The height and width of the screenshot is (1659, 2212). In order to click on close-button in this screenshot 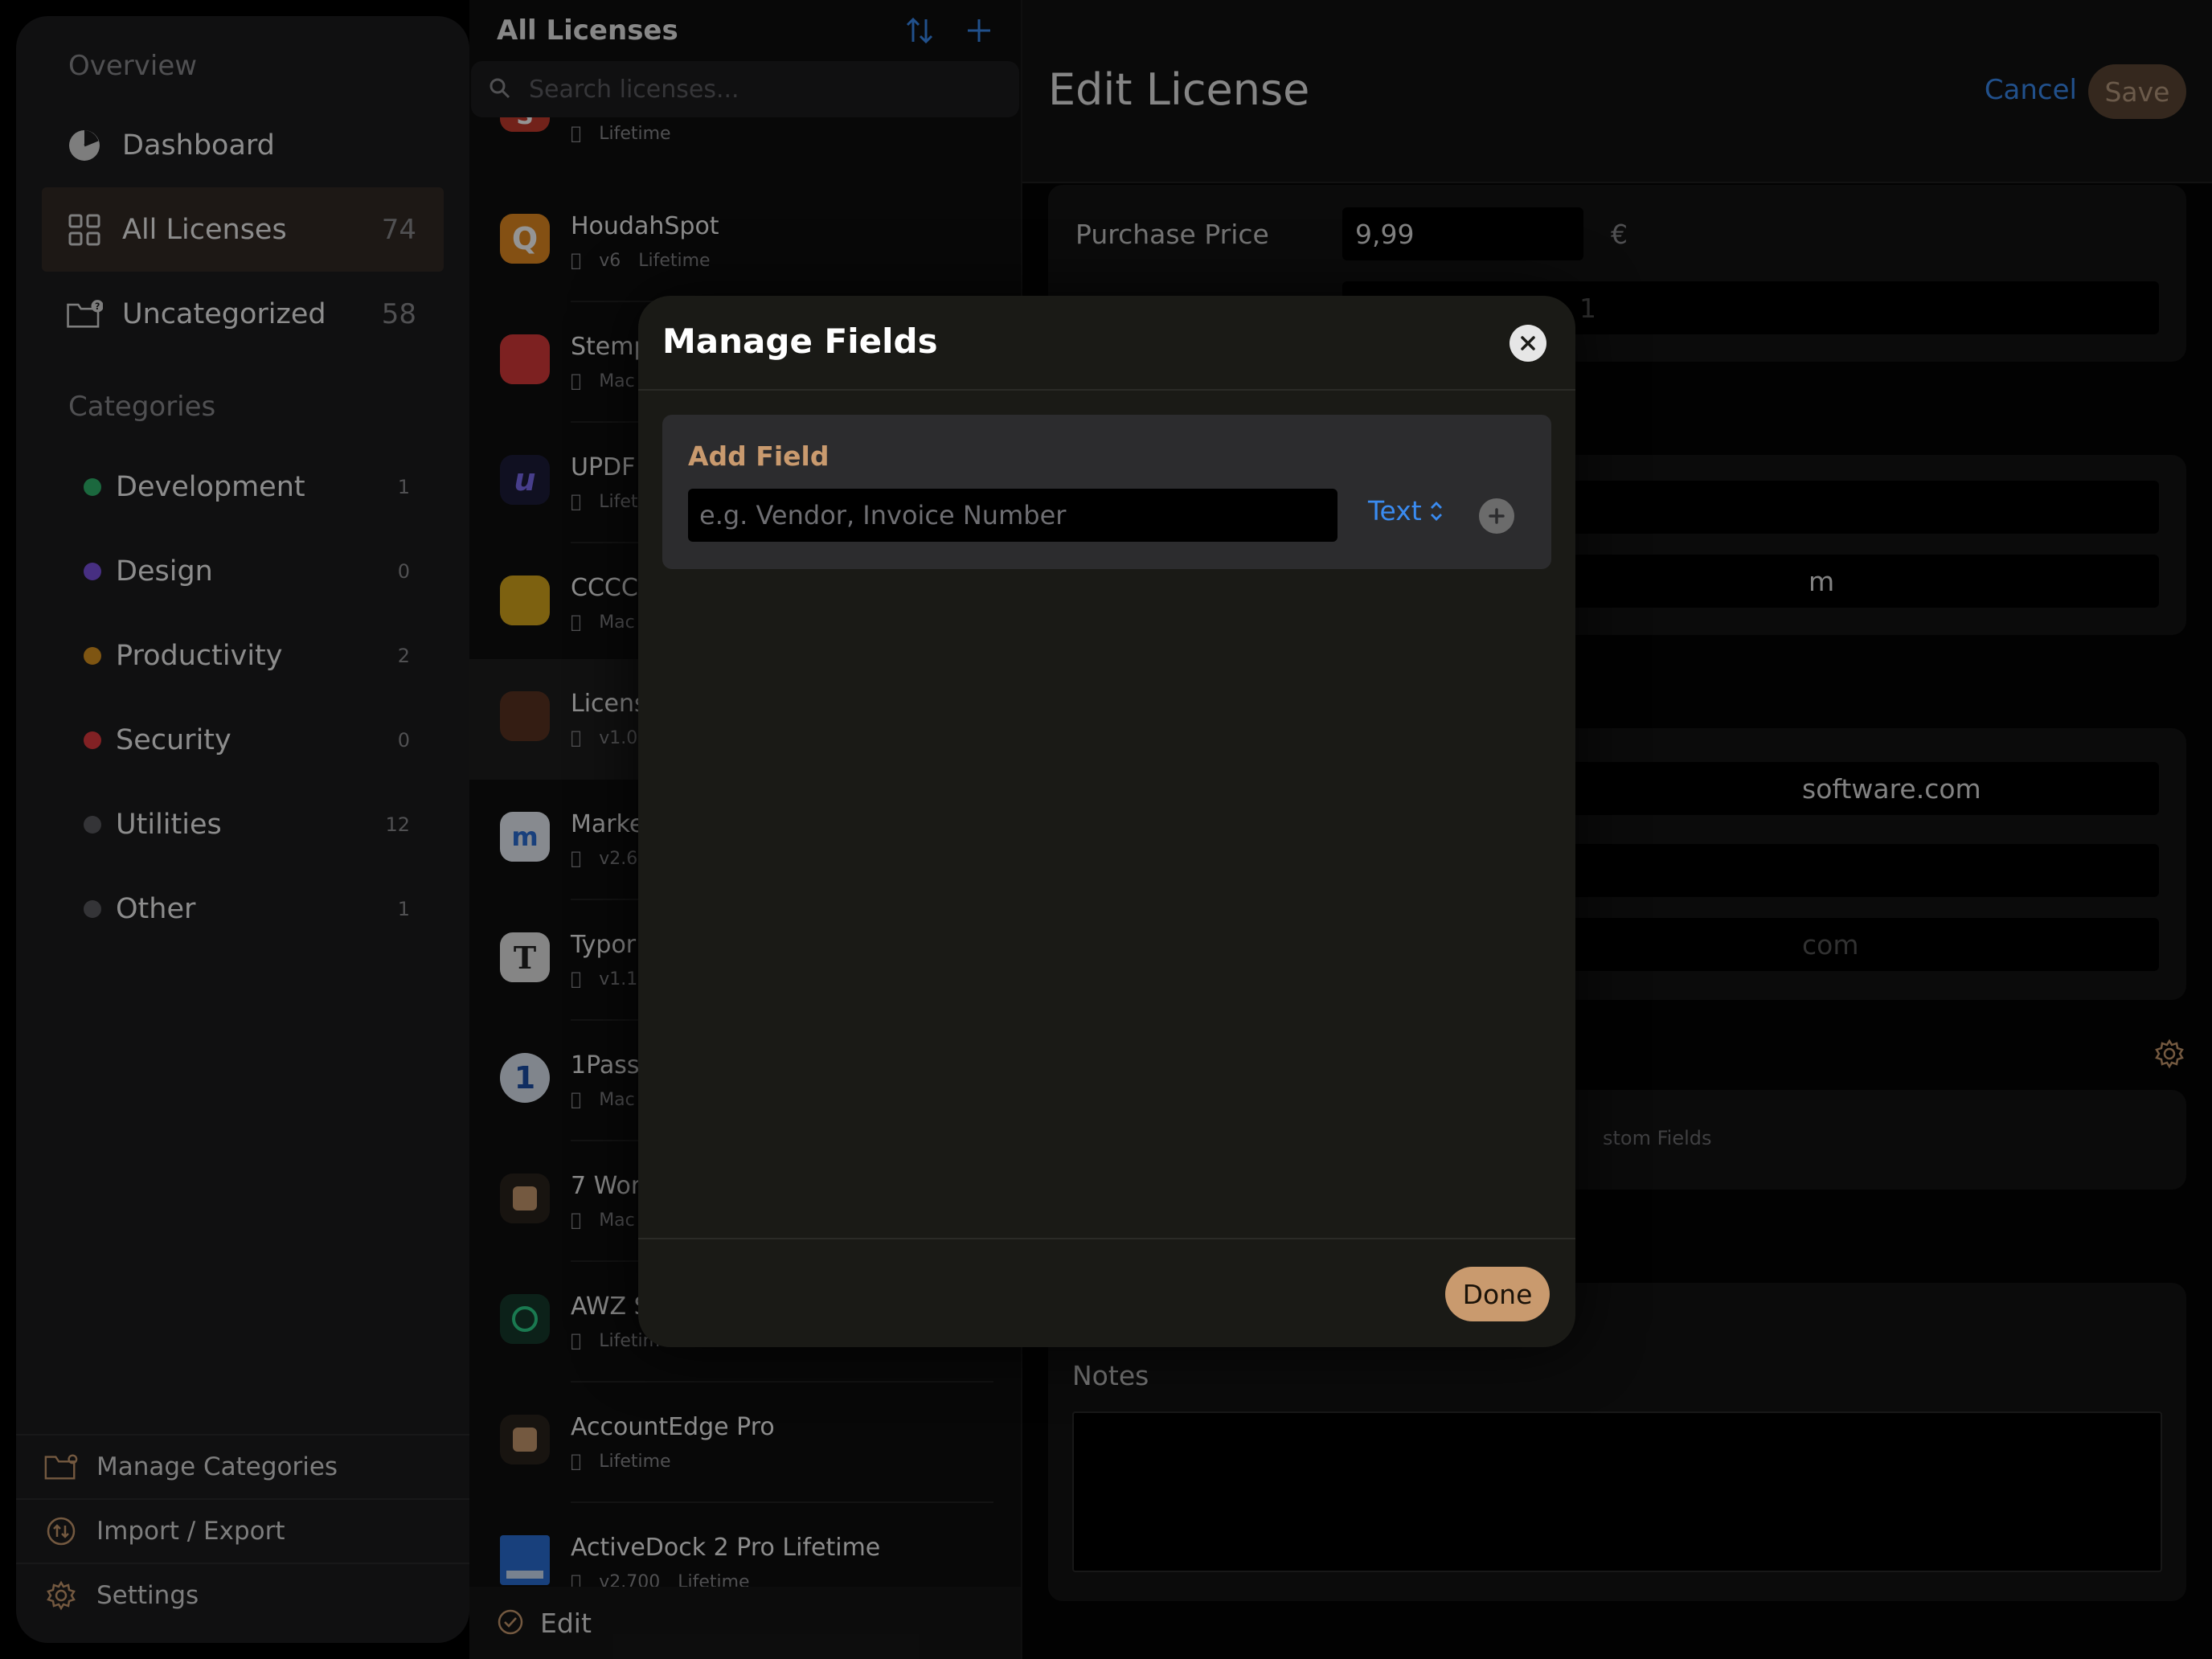, I will do `click(1527, 343)`.